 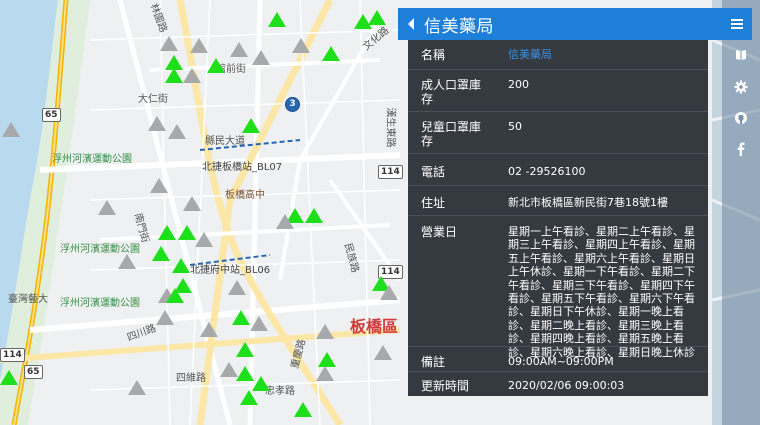 I want to click on row-label: 營業日, so click(x=439, y=232).